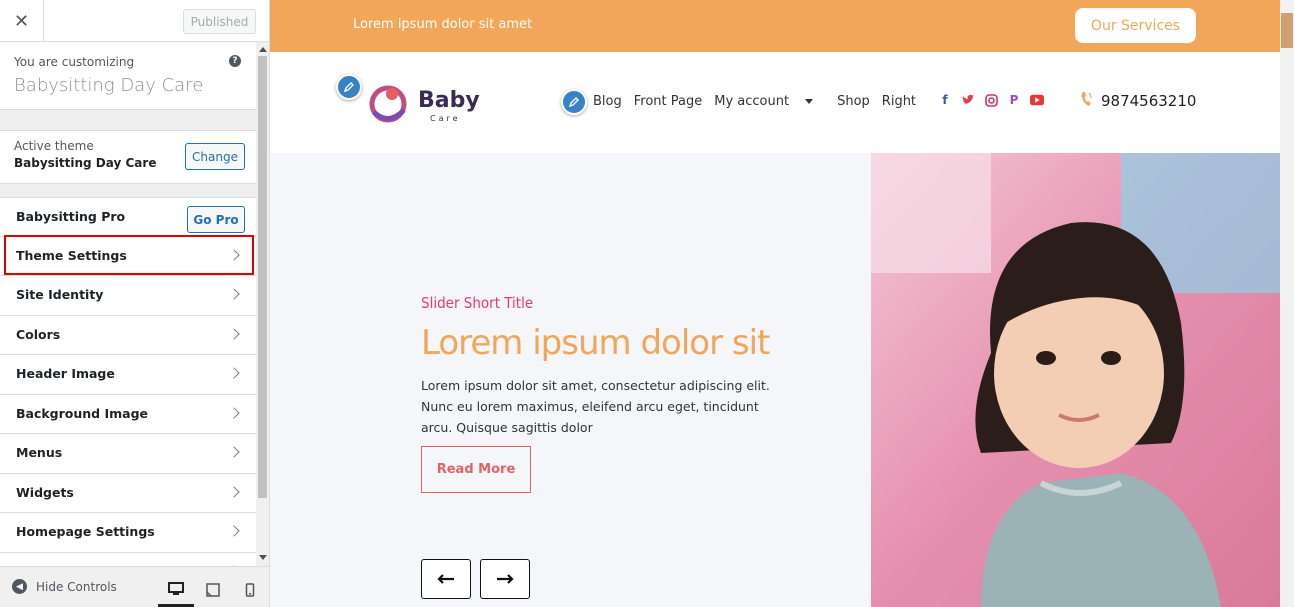 This screenshot has width=1294, height=607. Describe the element at coordinates (809, 101) in the screenshot. I see `caret-down-icon` at that location.